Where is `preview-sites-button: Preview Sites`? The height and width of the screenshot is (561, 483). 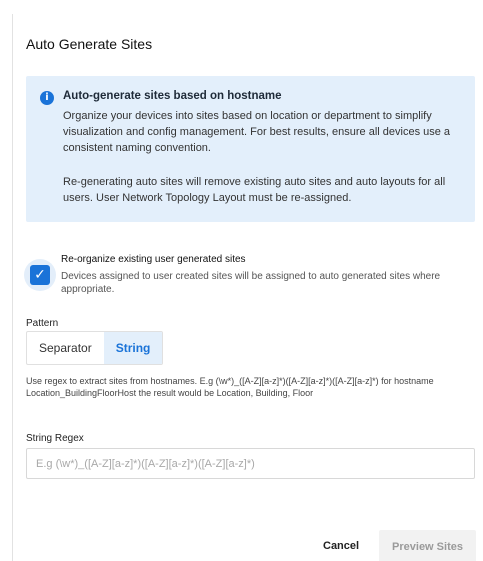 preview-sites-button: Preview Sites is located at coordinates (427, 545).